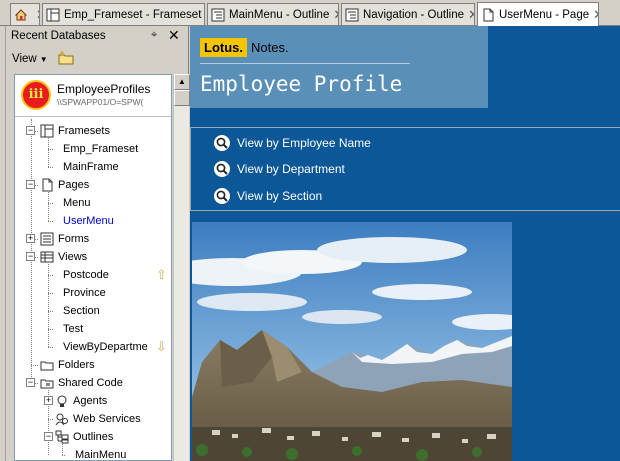 Image resolution: width=620 pixels, height=461 pixels. Describe the element at coordinates (100, 453) in the screenshot. I see `tree-item-mainmenu: MainMenu` at that location.